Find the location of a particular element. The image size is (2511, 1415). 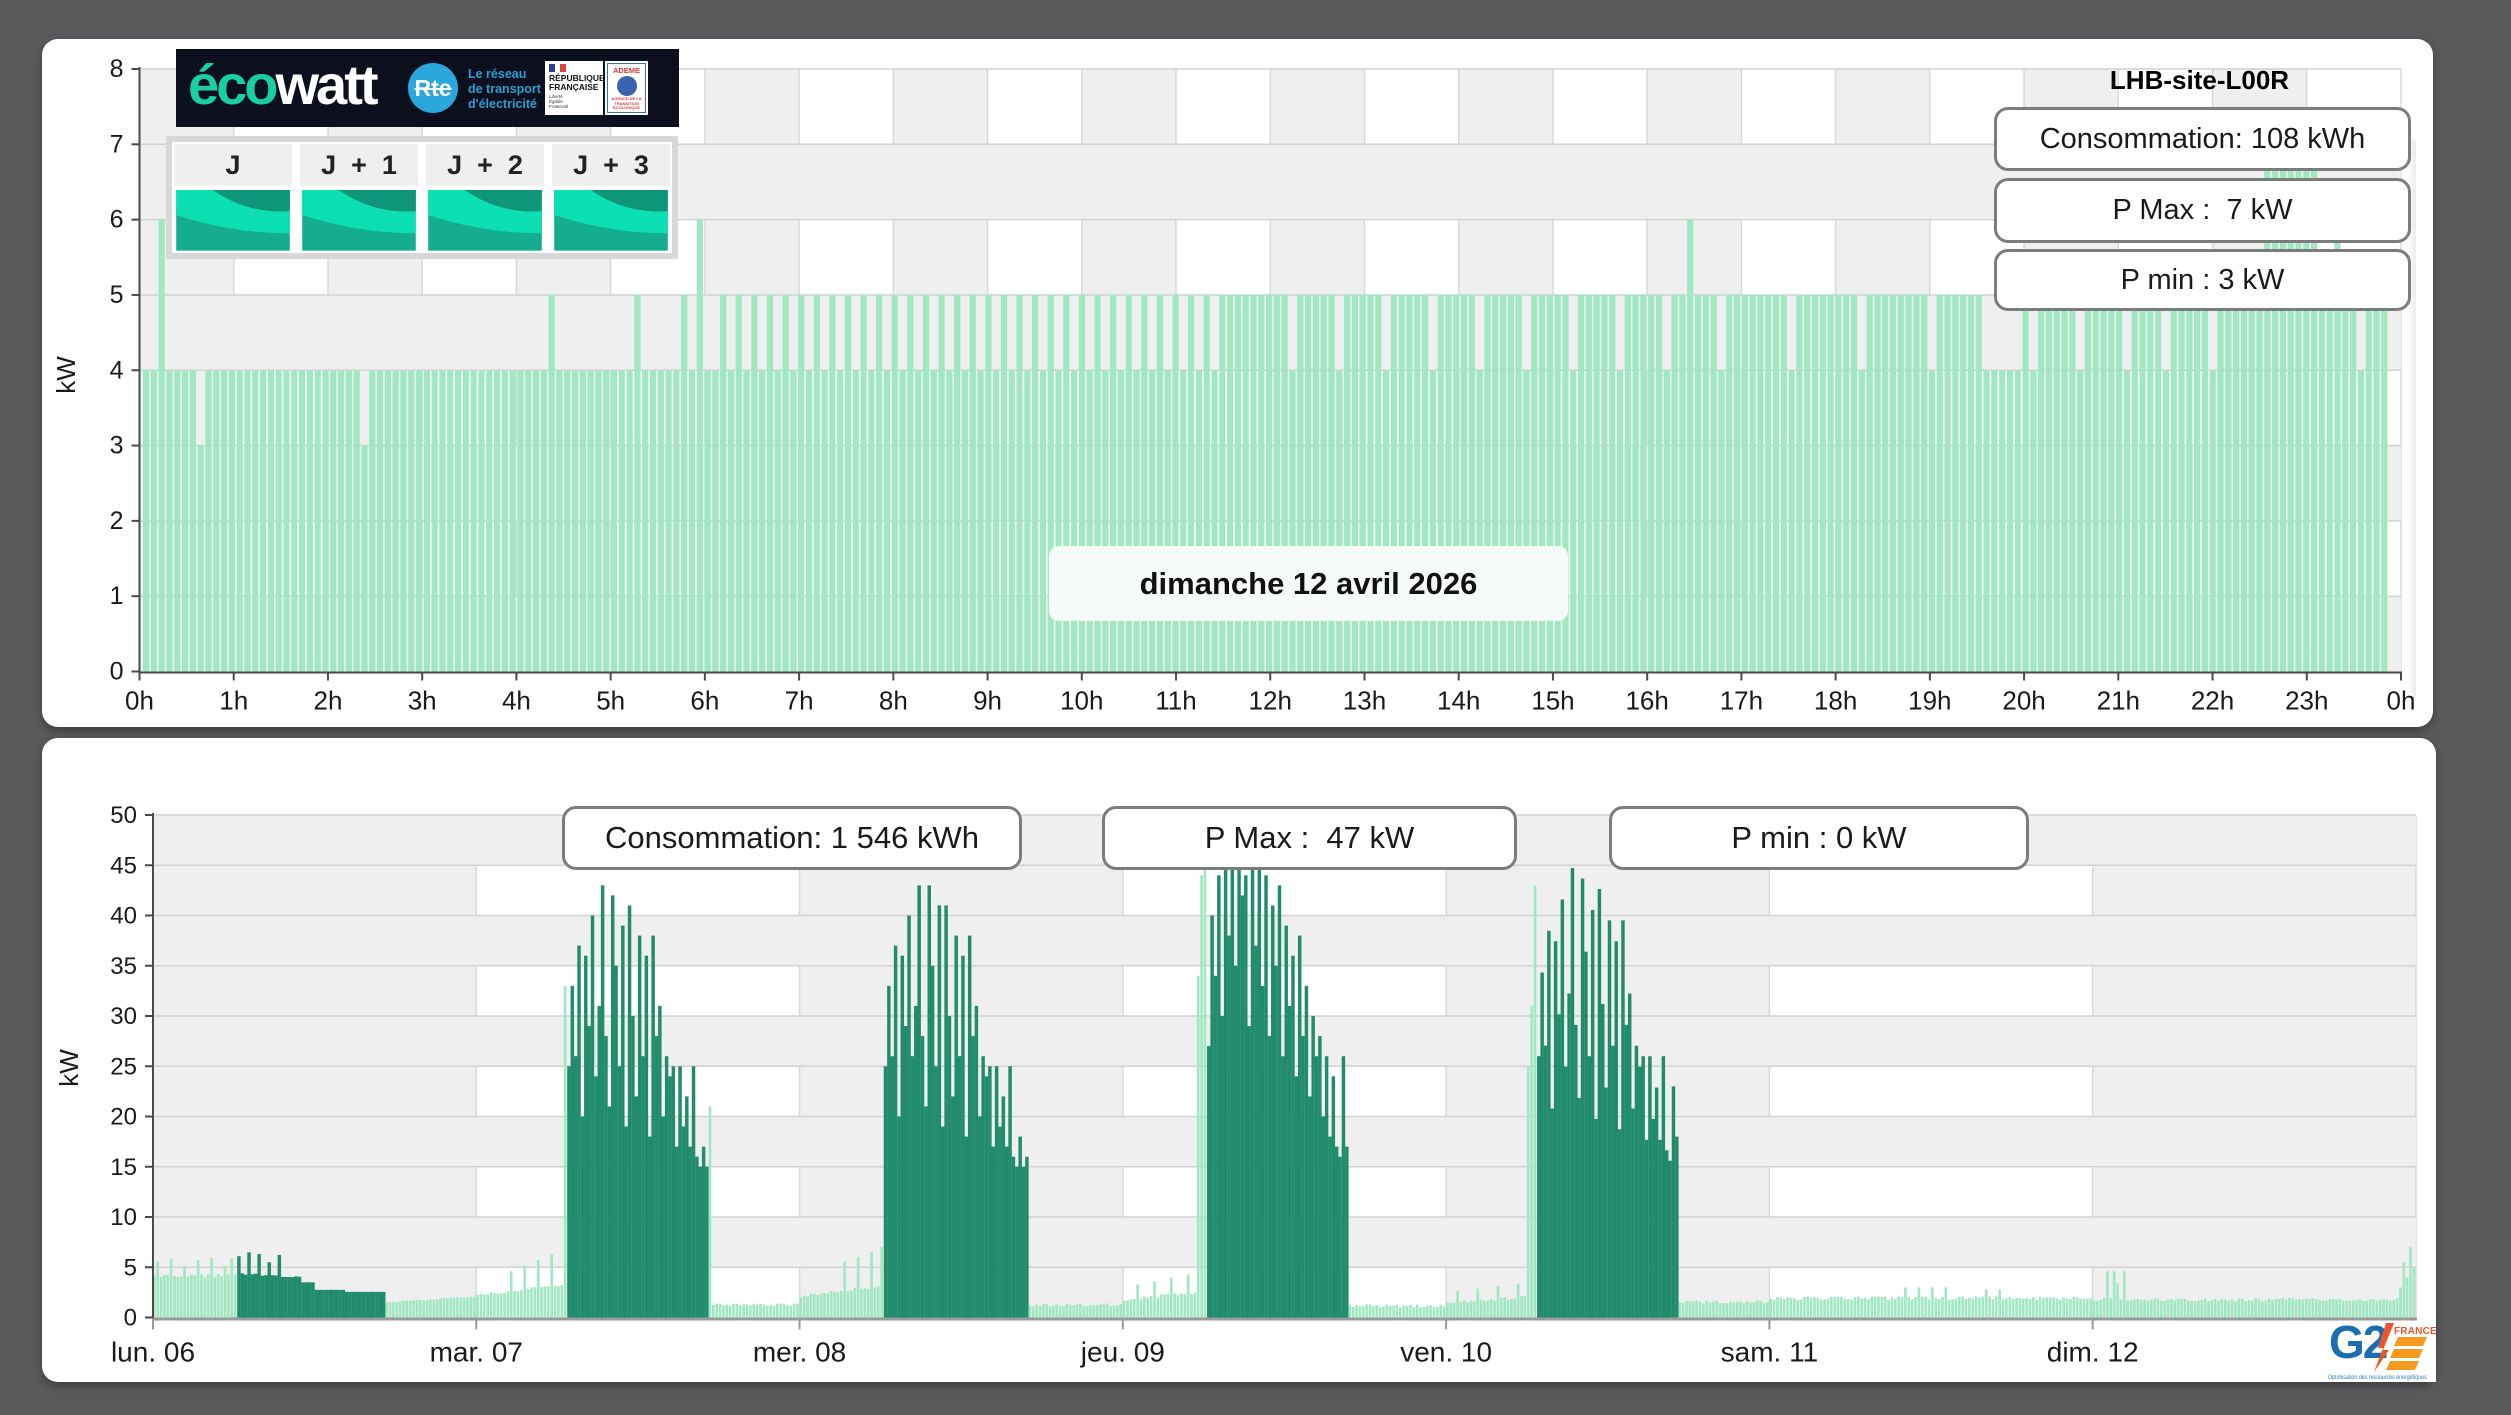

svg-text: FRANCE is located at coordinates (2415, 1331).